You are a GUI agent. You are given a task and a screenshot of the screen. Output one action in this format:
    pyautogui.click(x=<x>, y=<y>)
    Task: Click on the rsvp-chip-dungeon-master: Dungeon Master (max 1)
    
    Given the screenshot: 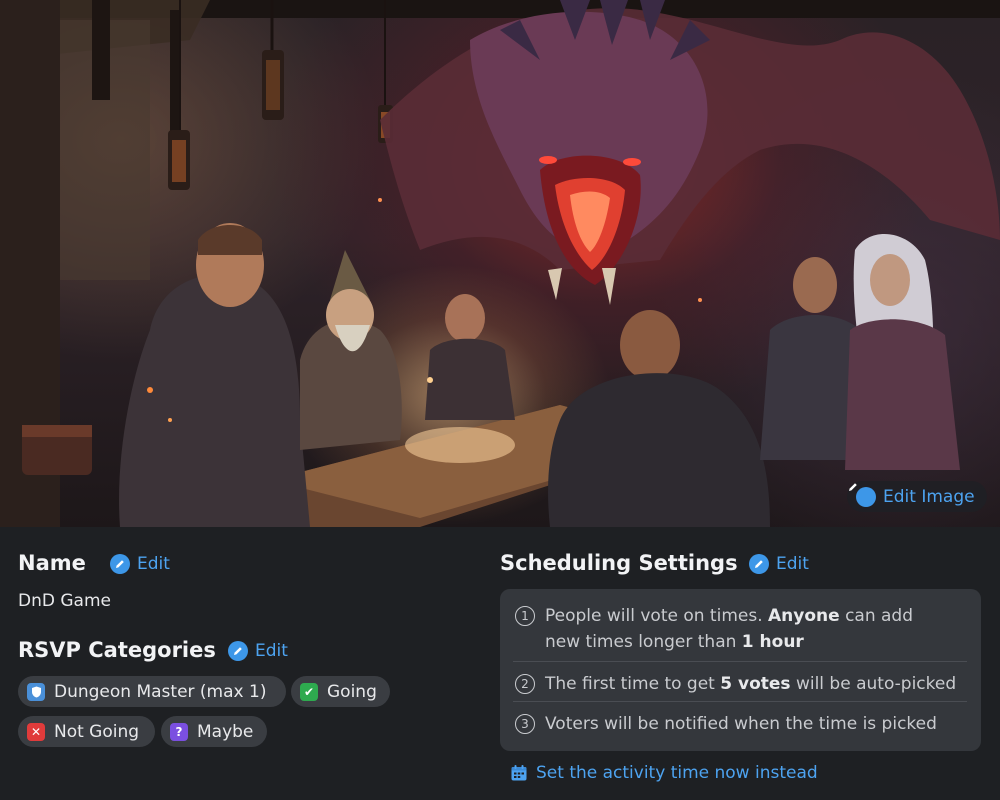 What is the action you would take?
    pyautogui.click(x=152, y=691)
    